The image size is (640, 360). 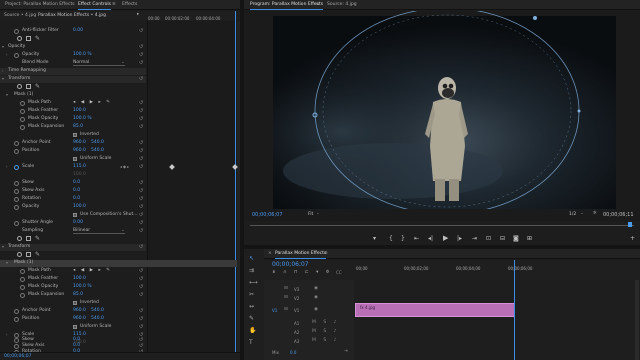 I want to click on position-2-x: 960.0, so click(x=79, y=318).